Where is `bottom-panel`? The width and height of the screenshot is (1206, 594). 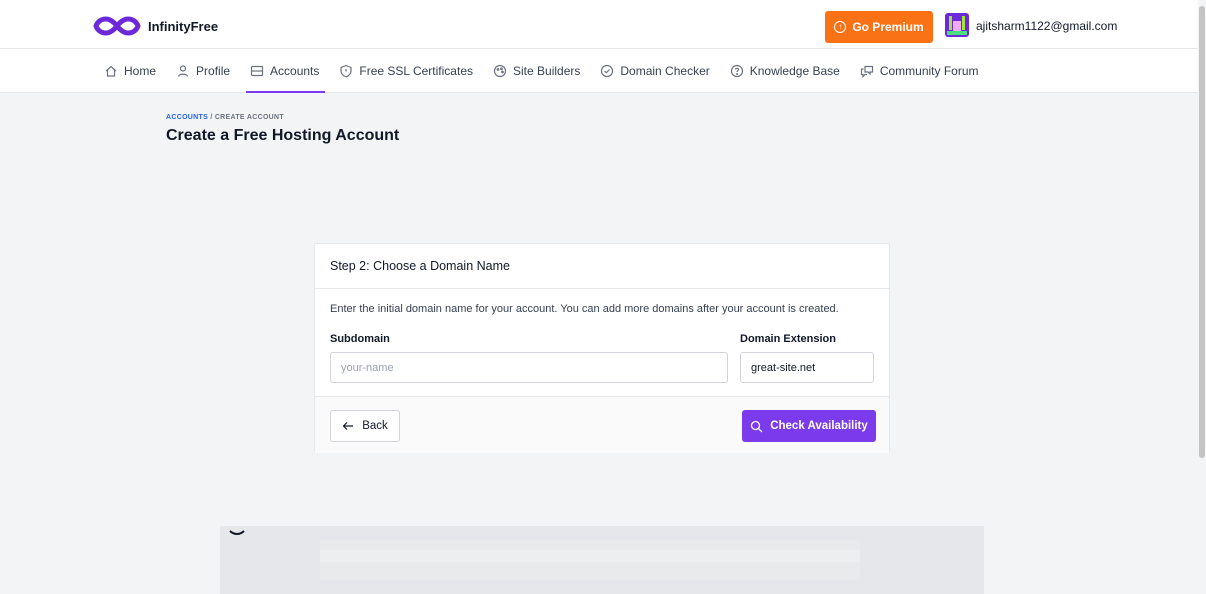
bottom-panel is located at coordinates (602, 560).